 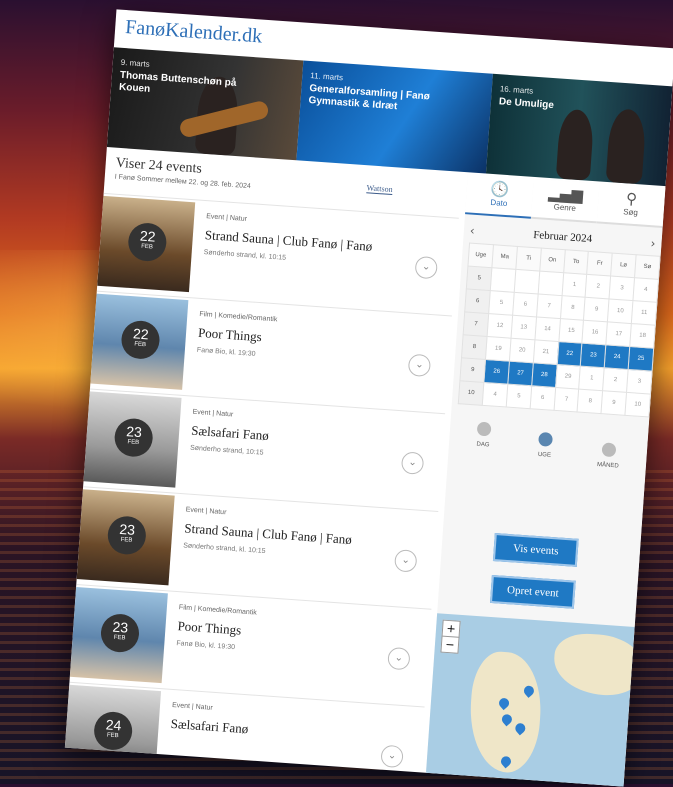 I want to click on calendar-week-number: 9, so click(x=472, y=370).